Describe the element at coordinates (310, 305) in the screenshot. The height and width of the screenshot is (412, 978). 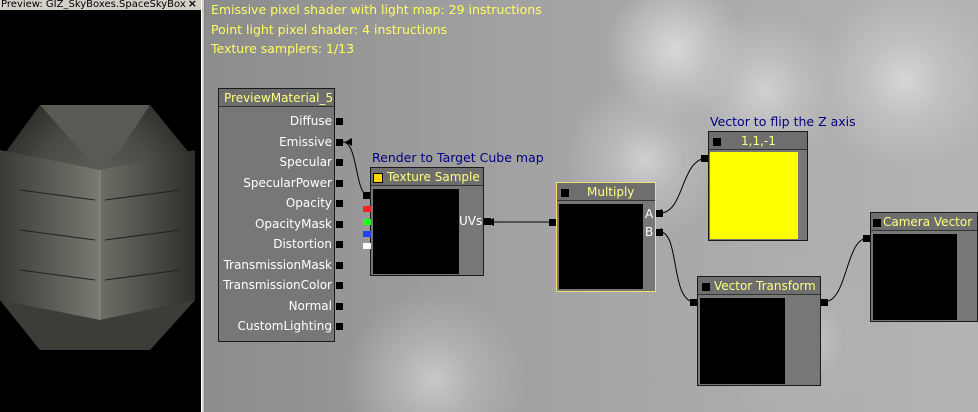
I see `material-input-label: Normal` at that location.